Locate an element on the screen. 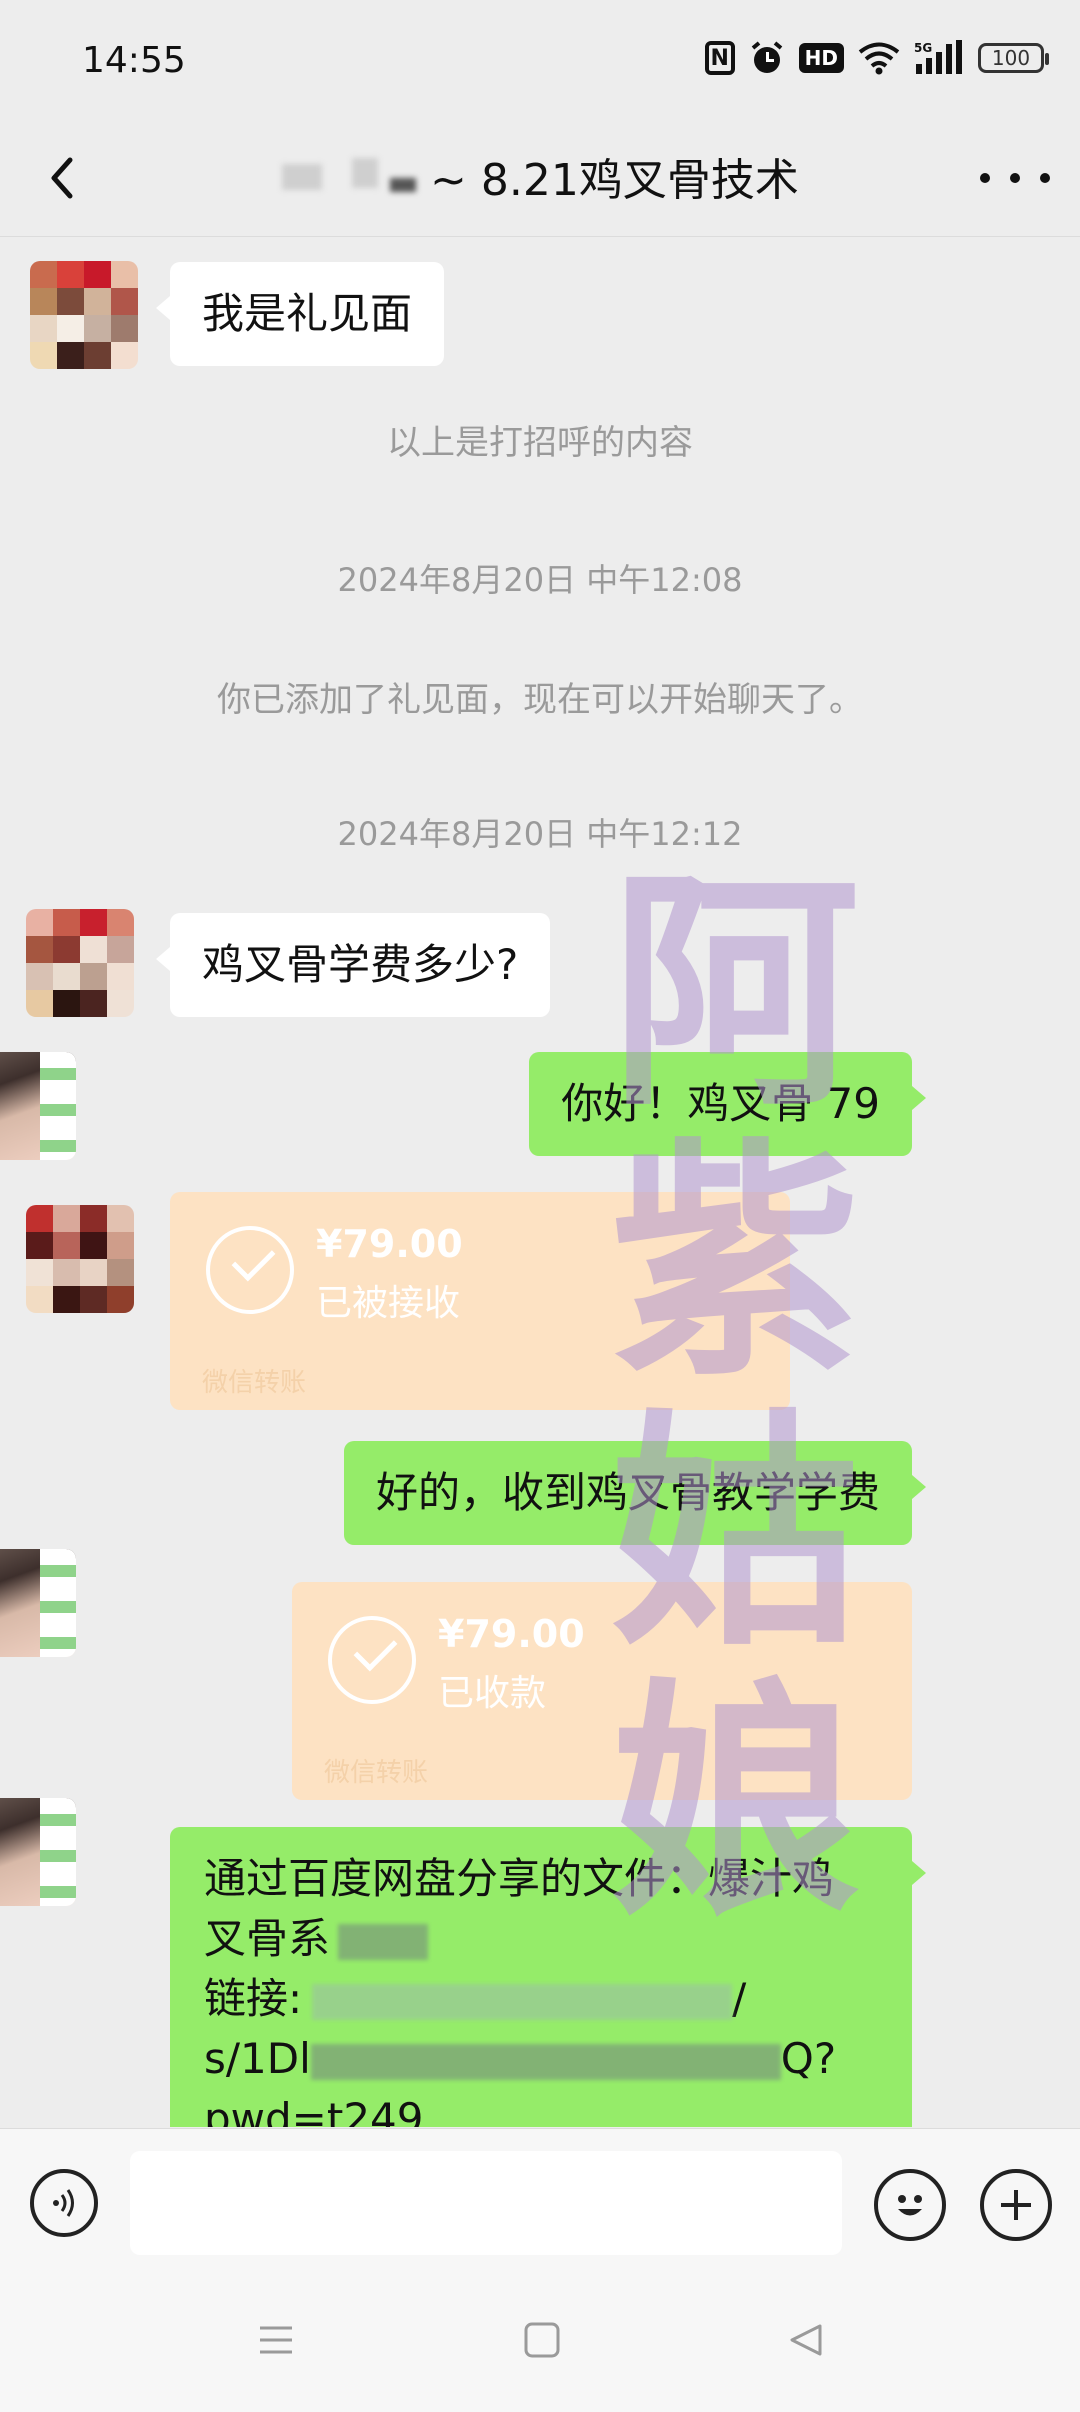 Image resolution: width=1080 pixels, height=2412 pixels. redacted-contact-name is located at coordinates (355, 176).